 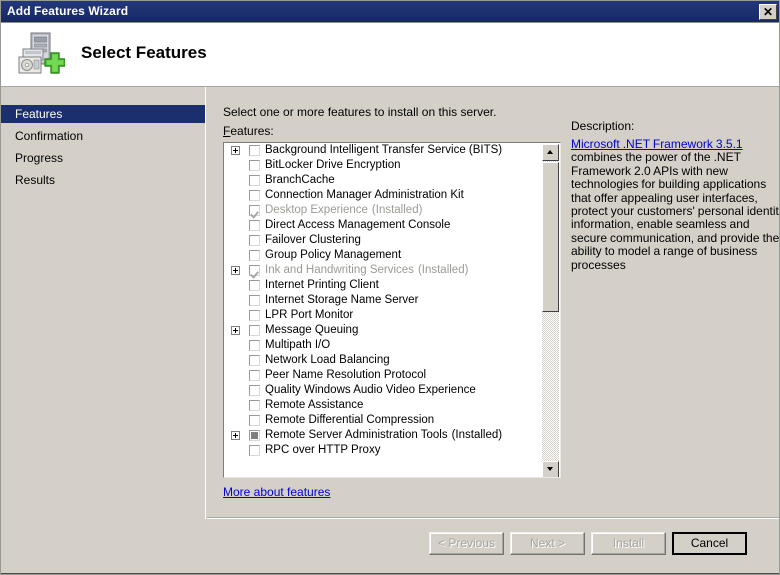 What do you see at coordinates (547, 543) in the screenshot?
I see `next-button: Next >` at bounding box center [547, 543].